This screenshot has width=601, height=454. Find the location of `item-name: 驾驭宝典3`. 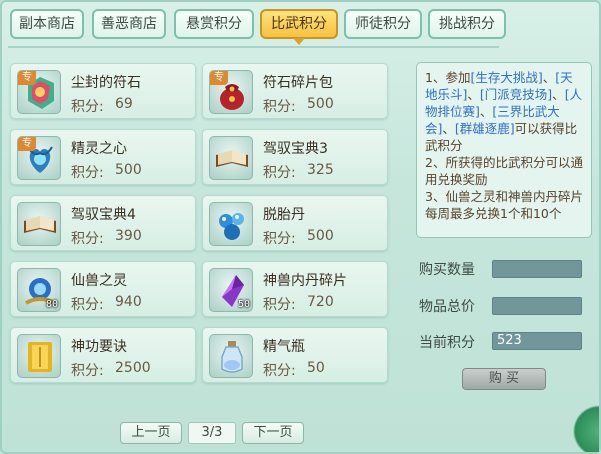

item-name: 驾驭宝典3 is located at coordinates (295, 149).